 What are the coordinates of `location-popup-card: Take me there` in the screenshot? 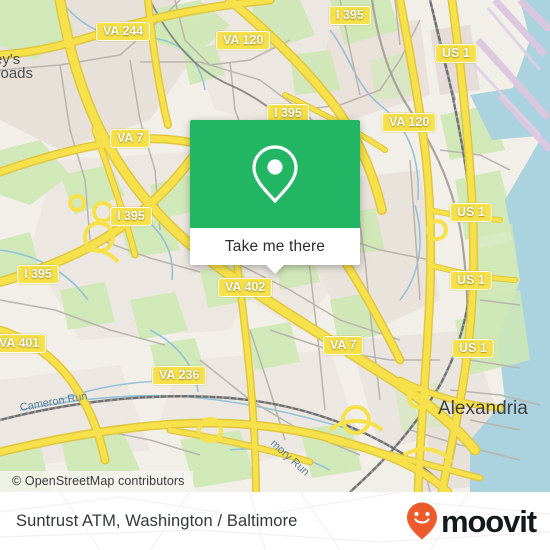 It's located at (275, 197).